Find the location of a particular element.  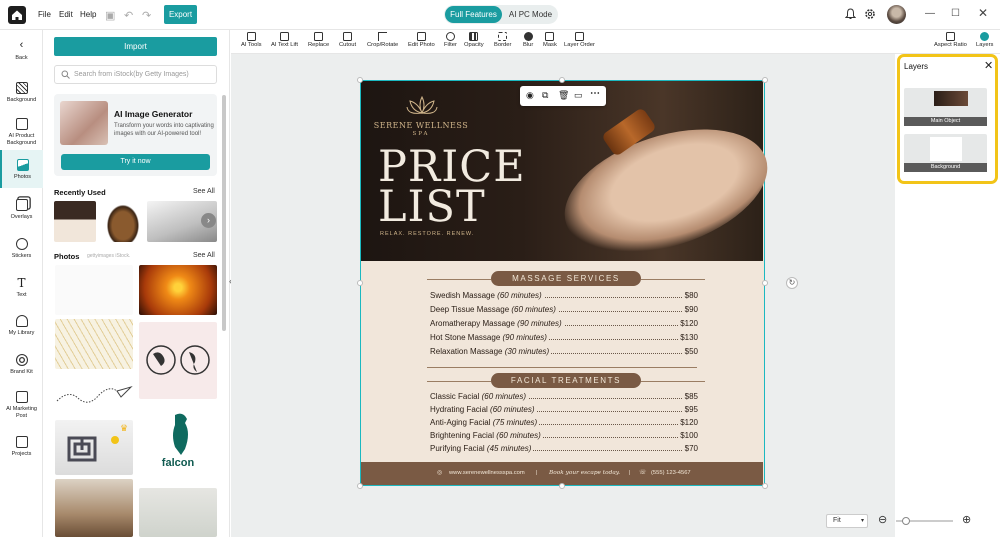

tool-mask: Mask is located at coordinates (550, 40).